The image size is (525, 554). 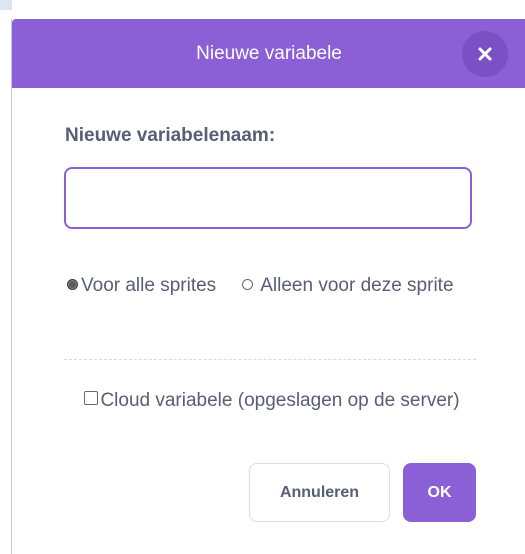 What do you see at coordinates (270, 359) in the screenshot?
I see `dialog-divider` at bounding box center [270, 359].